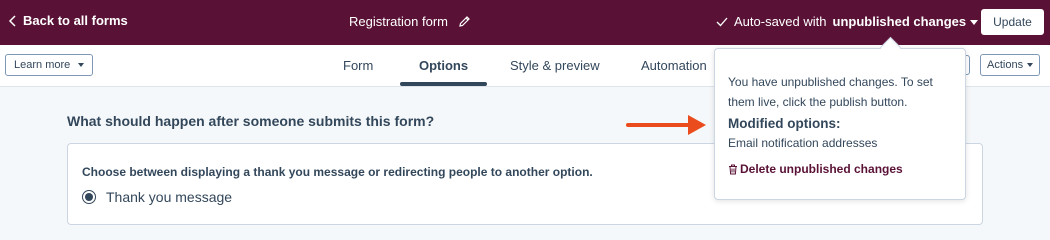 This screenshot has height=240, width=1050. Describe the element at coordinates (358, 65) in the screenshot. I see `tab-form: Form` at that location.